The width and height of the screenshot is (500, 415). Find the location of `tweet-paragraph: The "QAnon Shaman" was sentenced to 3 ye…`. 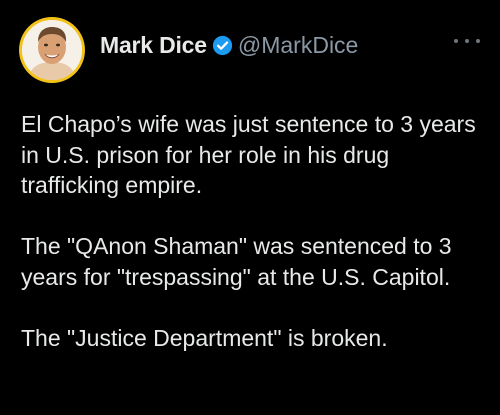

tweet-paragraph: The "QAnon Shaman" was sentenced to 3 ye… is located at coordinates (236, 261).